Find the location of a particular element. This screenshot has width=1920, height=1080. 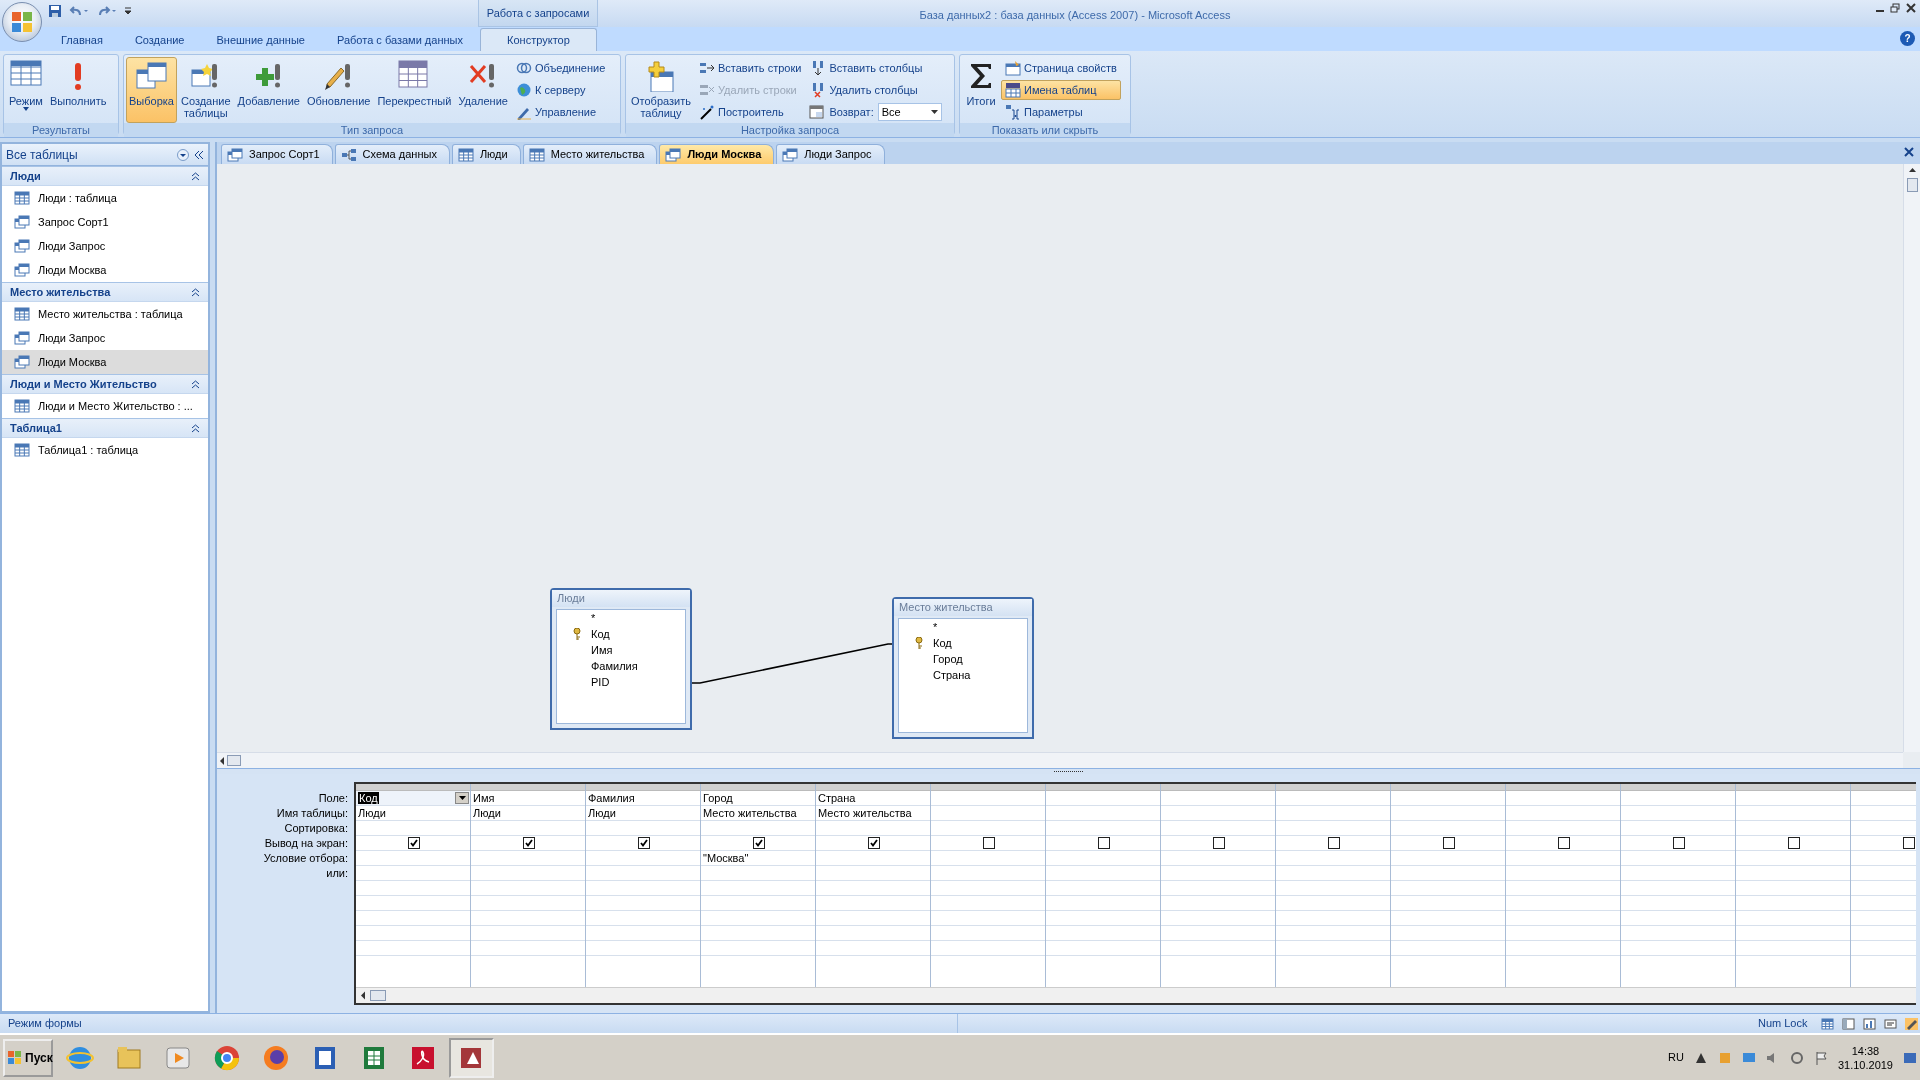

ribbon-button: Удалить столбцы is located at coordinates (875, 90).